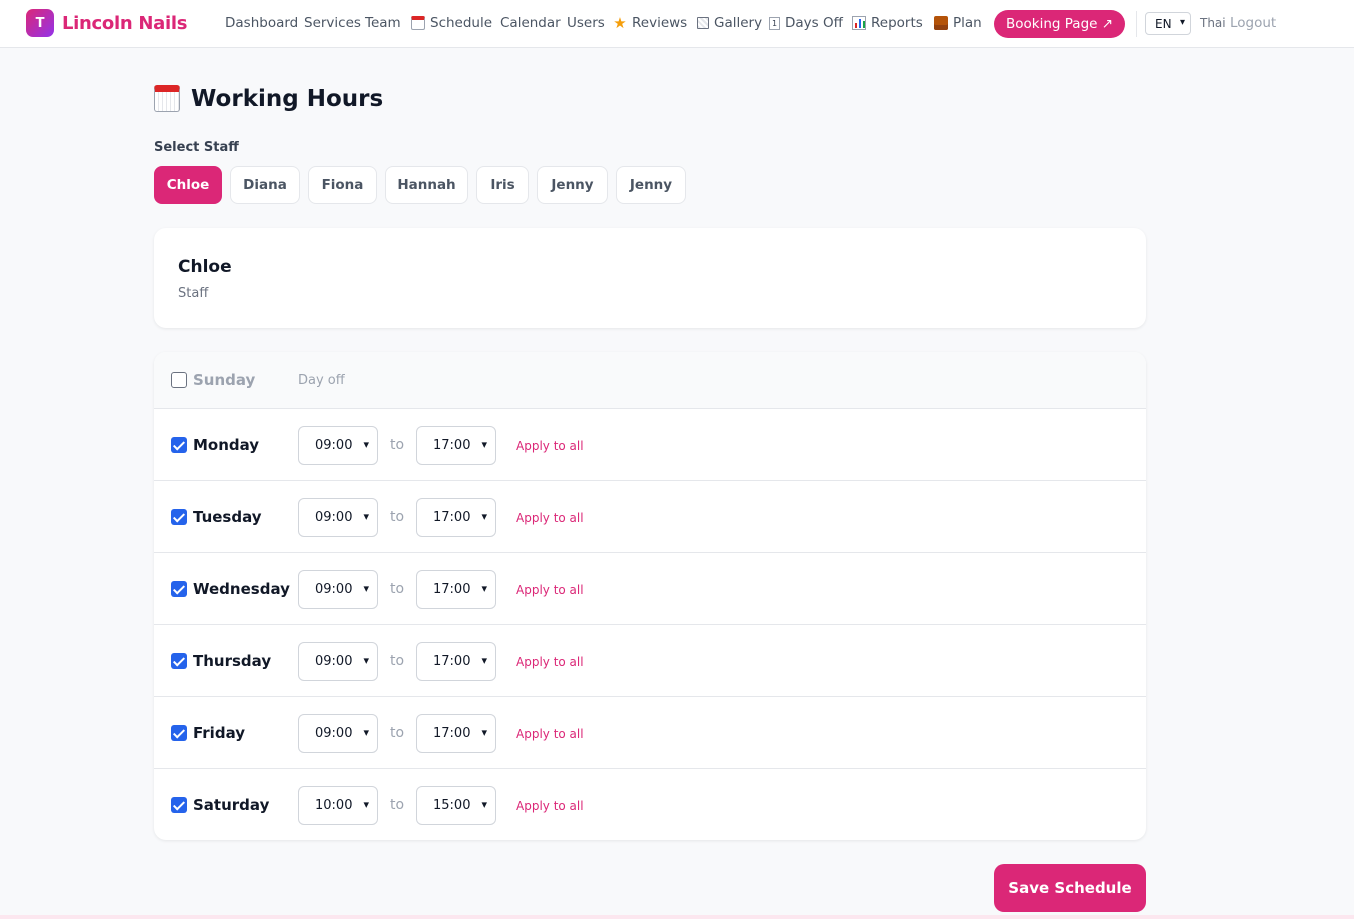 The width and height of the screenshot is (1354, 919). I want to click on day-checkbox-monday, so click(179, 445).